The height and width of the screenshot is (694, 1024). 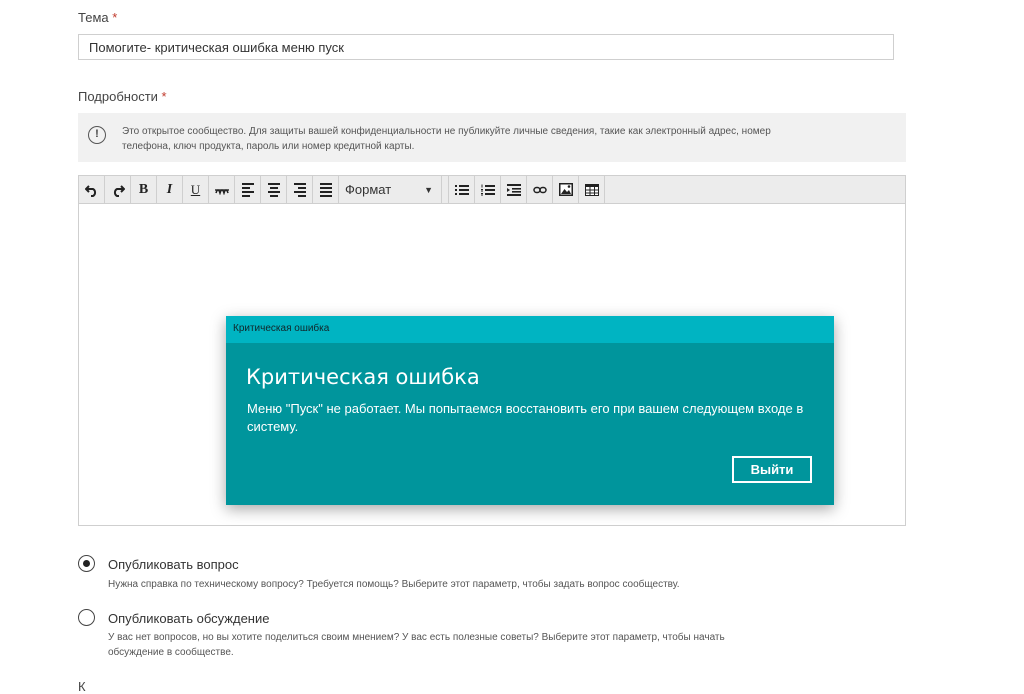 I want to click on indent-button, so click(x=514, y=189).